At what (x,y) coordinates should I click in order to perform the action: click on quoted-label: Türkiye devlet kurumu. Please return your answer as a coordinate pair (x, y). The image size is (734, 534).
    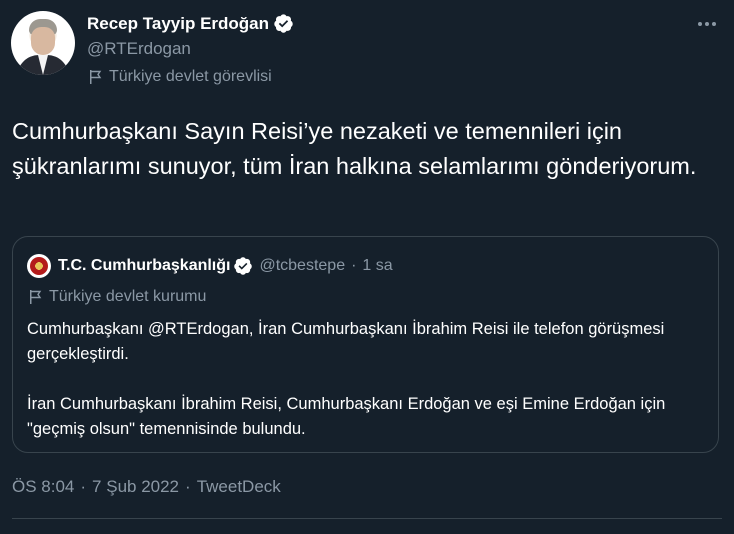
    Looking at the image, I should click on (116, 297).